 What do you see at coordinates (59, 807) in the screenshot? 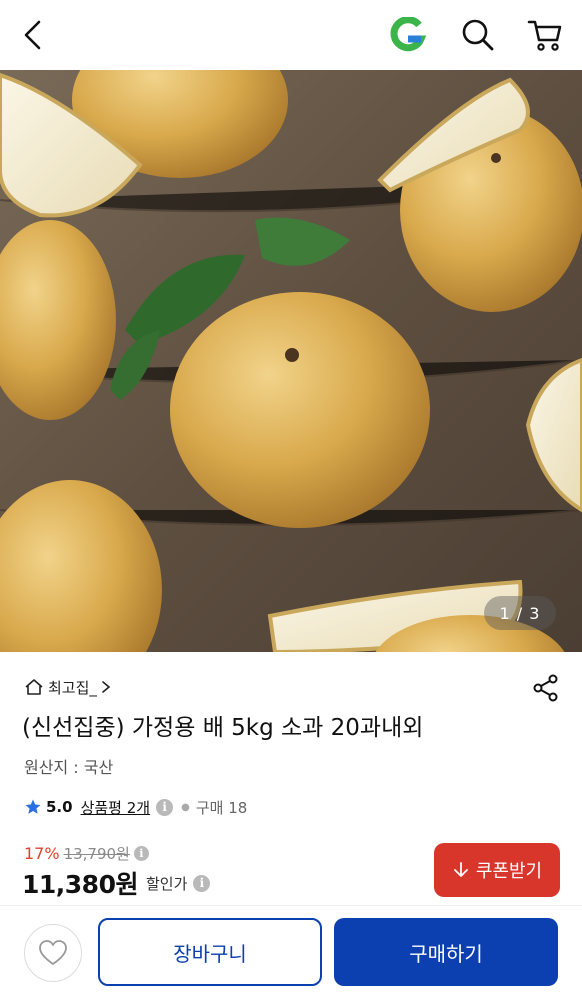
I see `rating-score: 5.0` at bounding box center [59, 807].